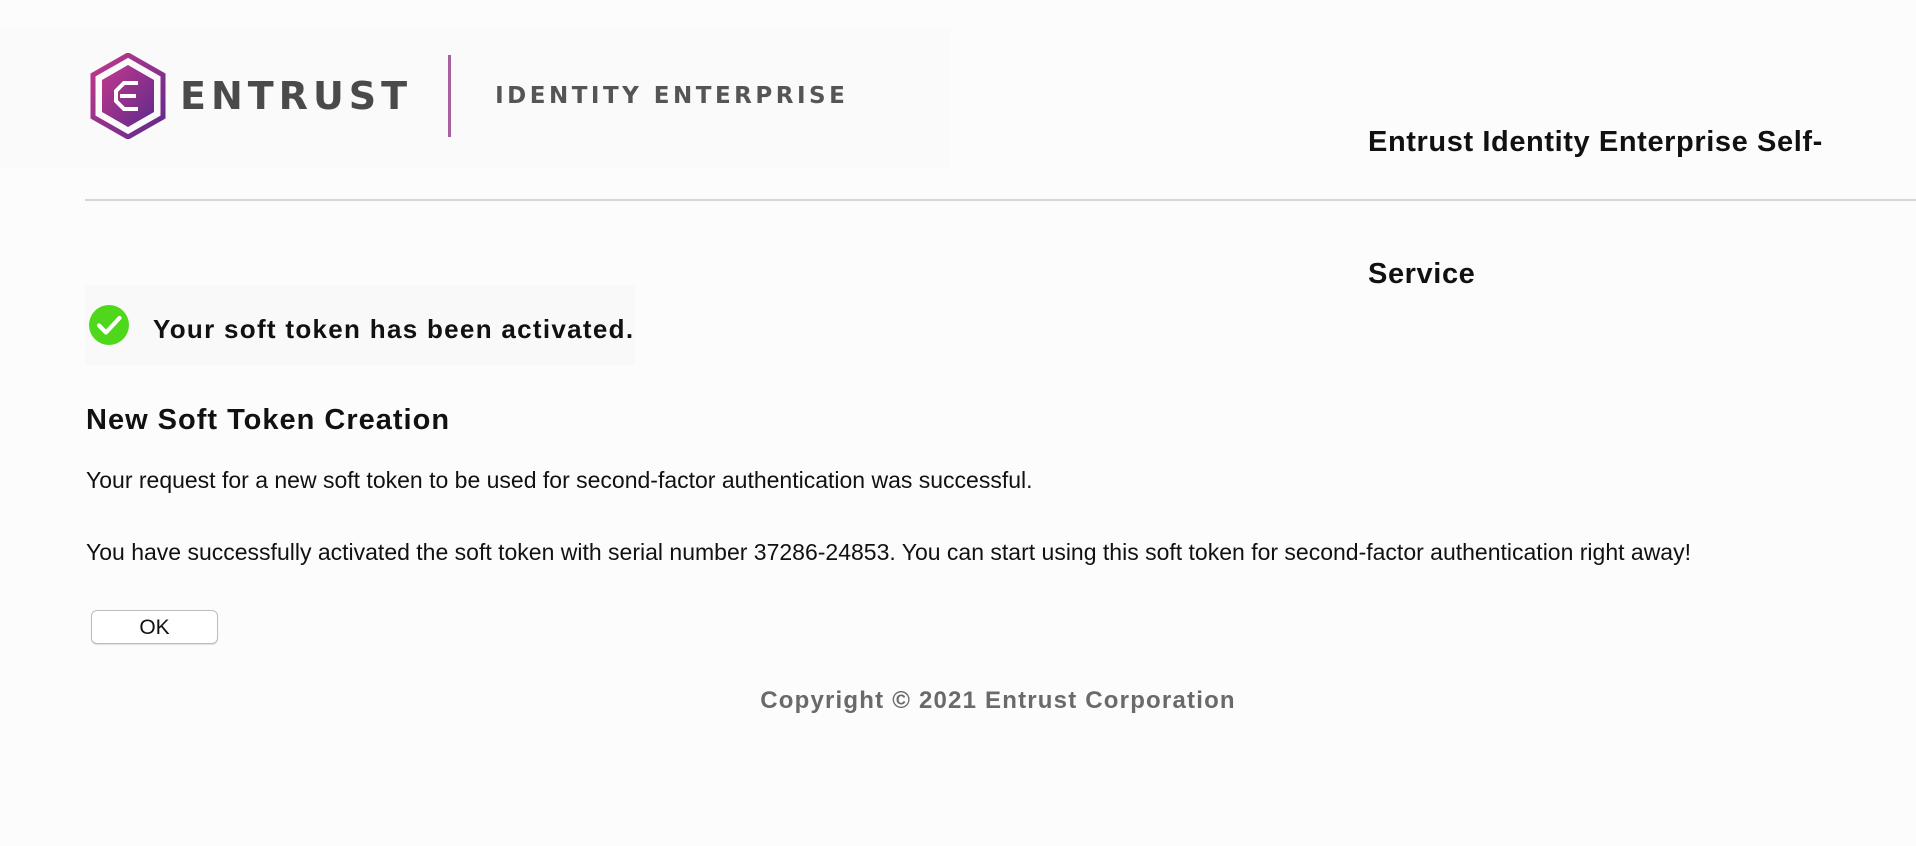 Image resolution: width=1916 pixels, height=846 pixels. Describe the element at coordinates (154, 627) in the screenshot. I see `ok-button: OK` at that location.